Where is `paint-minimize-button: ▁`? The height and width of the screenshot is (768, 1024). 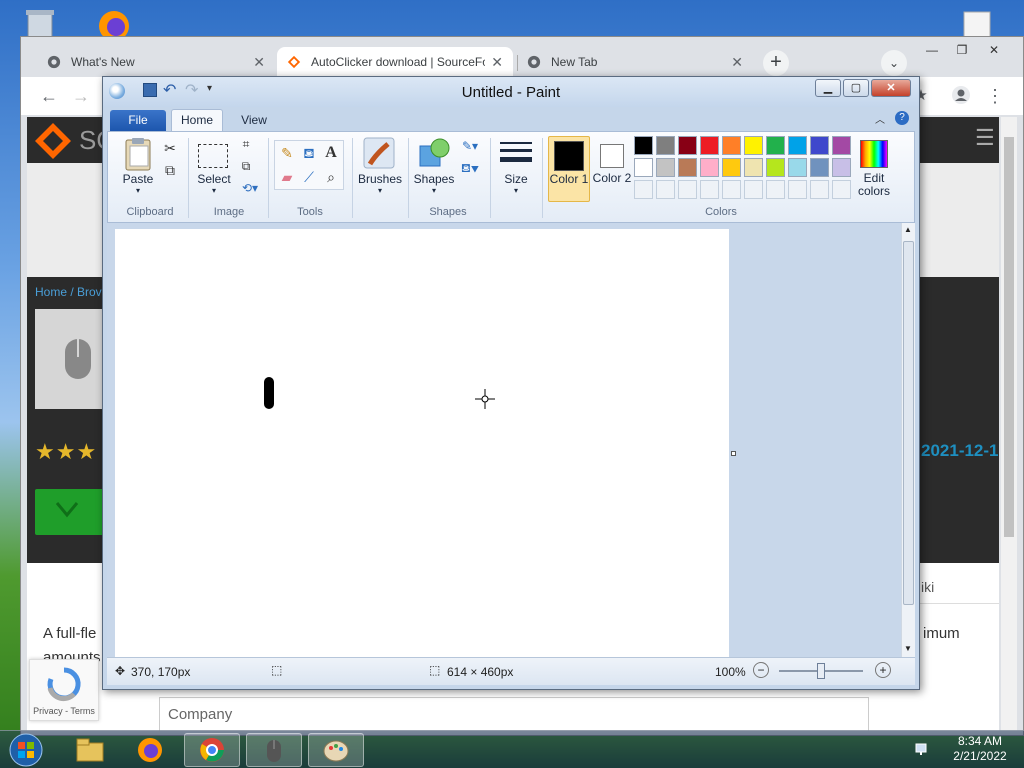
paint-minimize-button: ▁ is located at coordinates (828, 88).